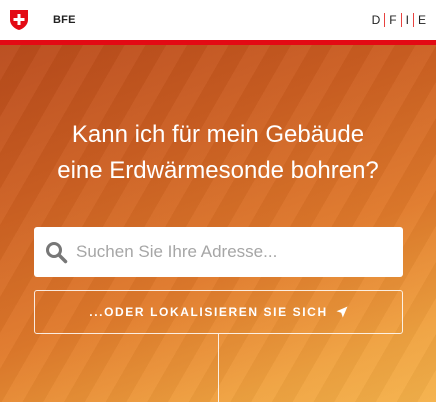 This screenshot has width=436, height=402. What do you see at coordinates (208, 312) in the screenshot?
I see `locate-me-label: ...ODER LOKALISIEREN SIE SICH` at bounding box center [208, 312].